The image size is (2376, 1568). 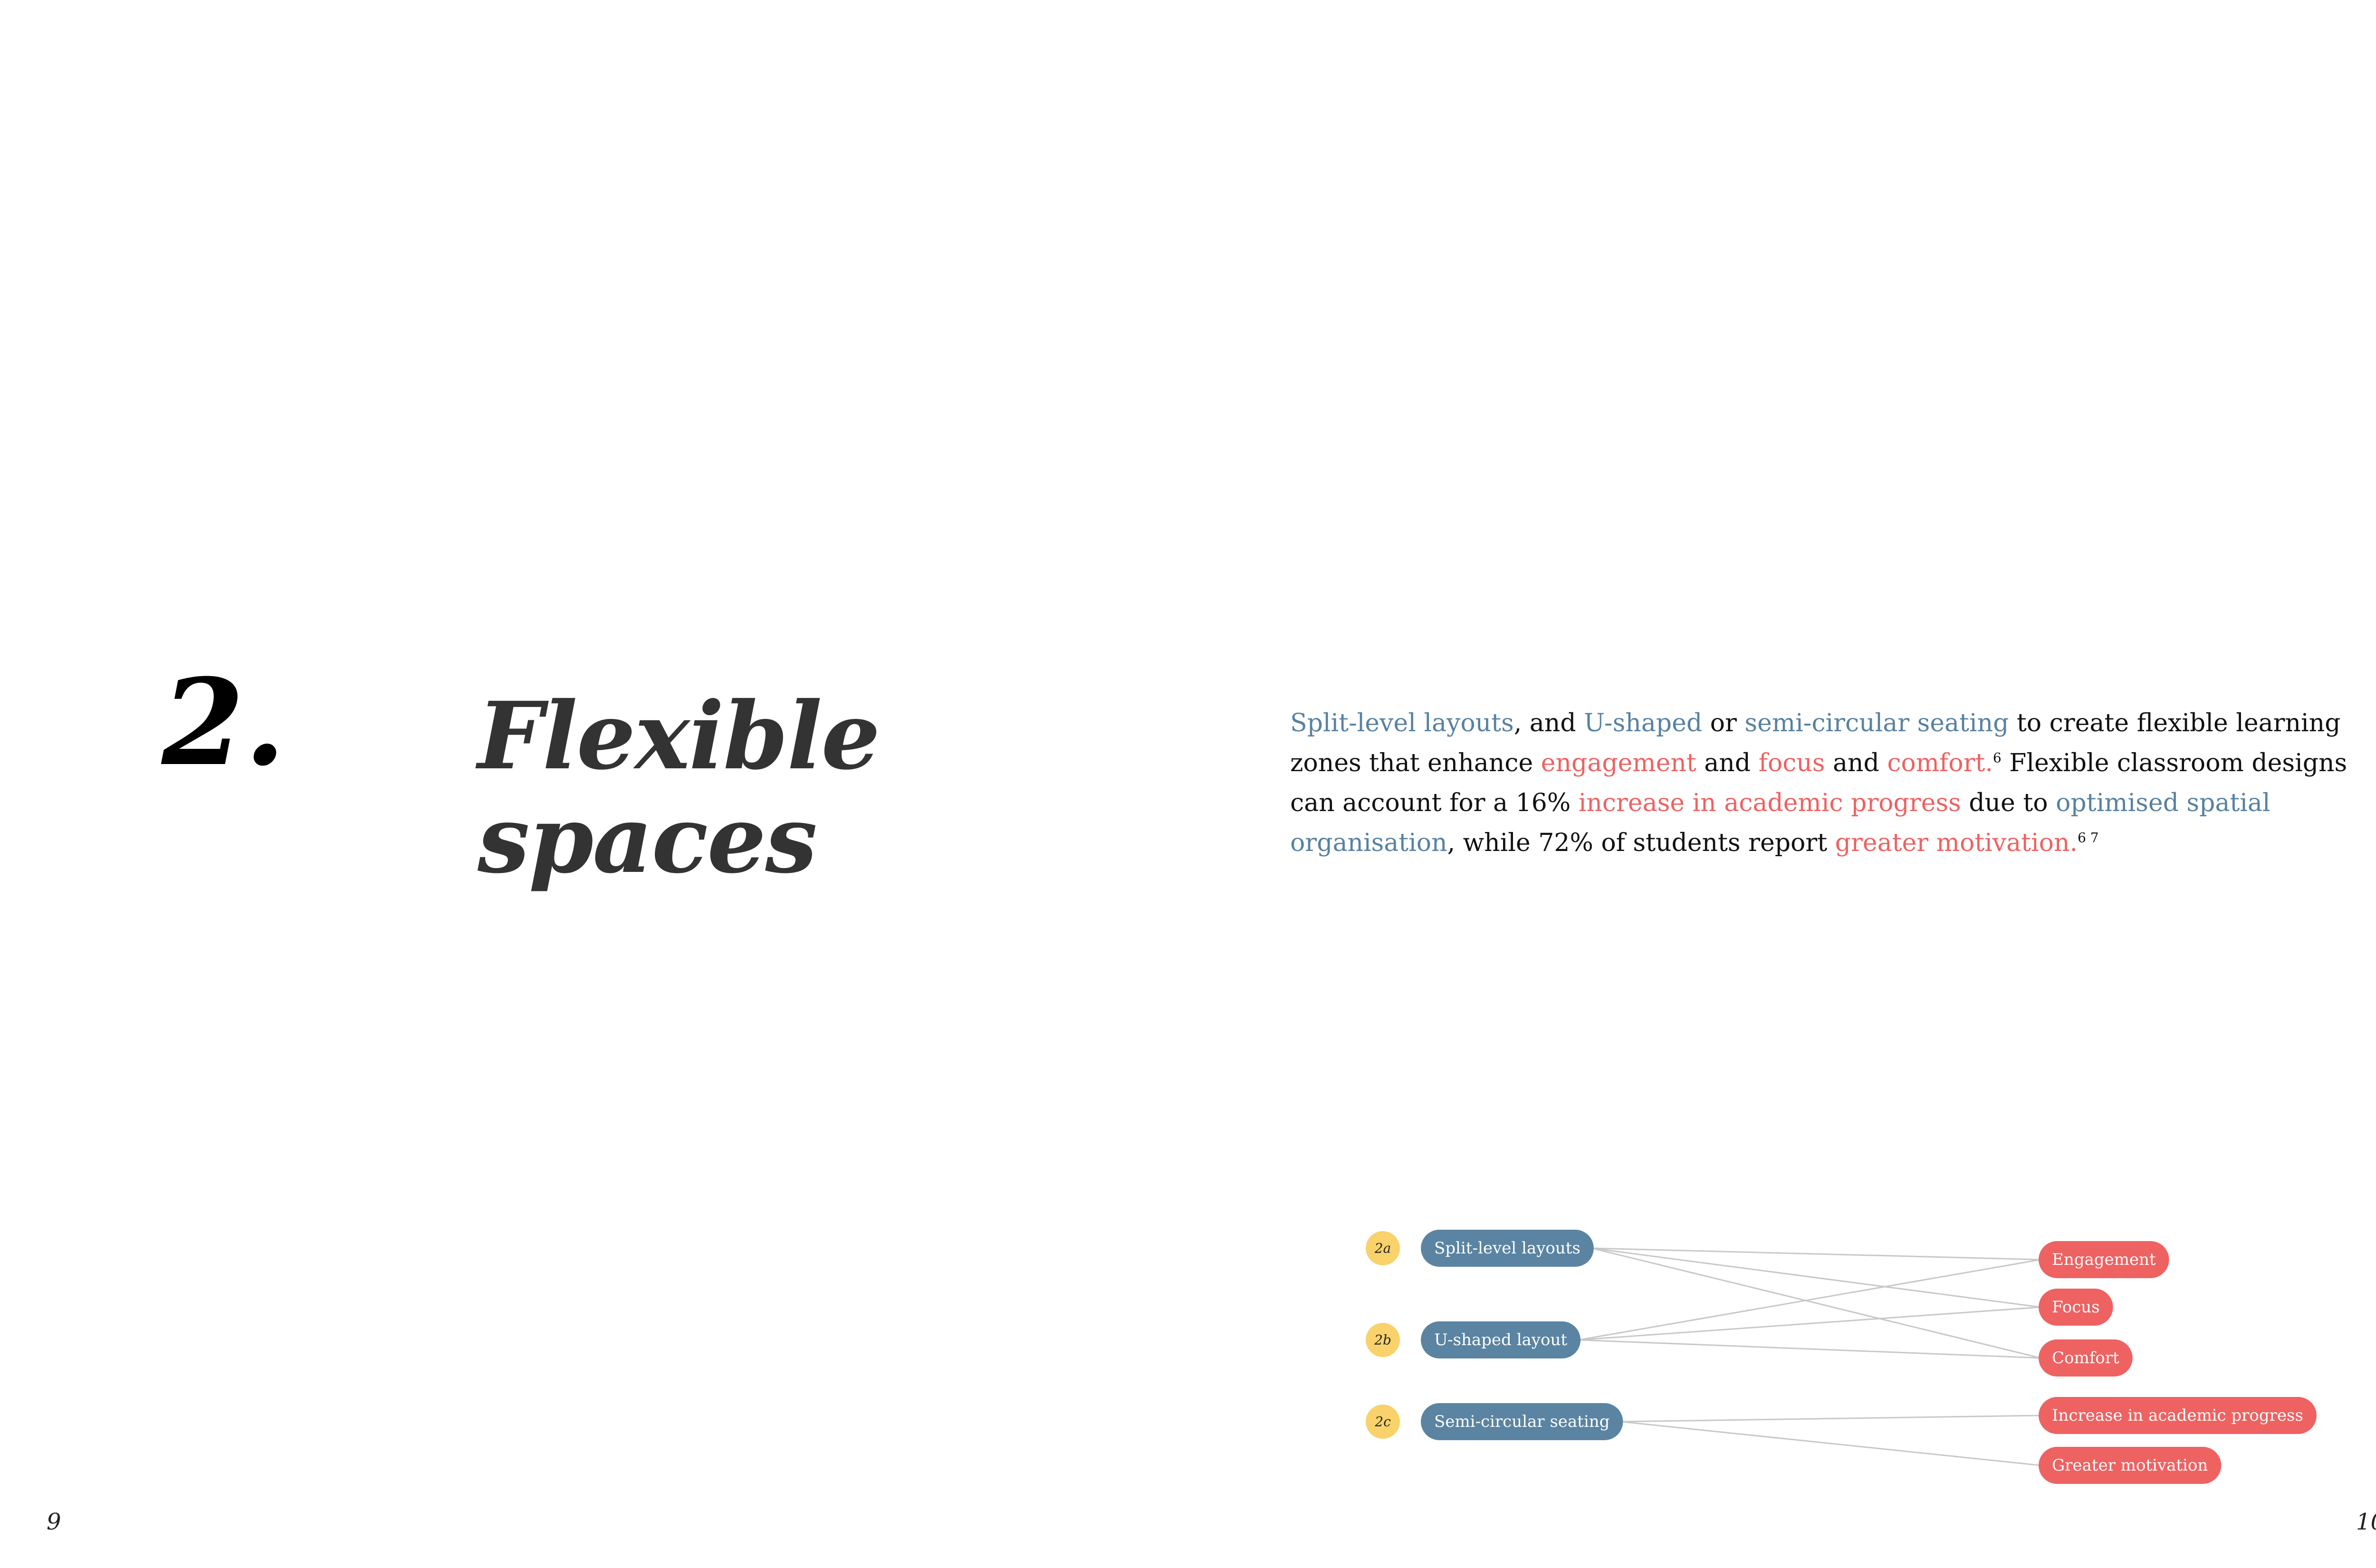 What do you see at coordinates (1618, 763) in the screenshot?
I see `term-engagement: engagement` at bounding box center [1618, 763].